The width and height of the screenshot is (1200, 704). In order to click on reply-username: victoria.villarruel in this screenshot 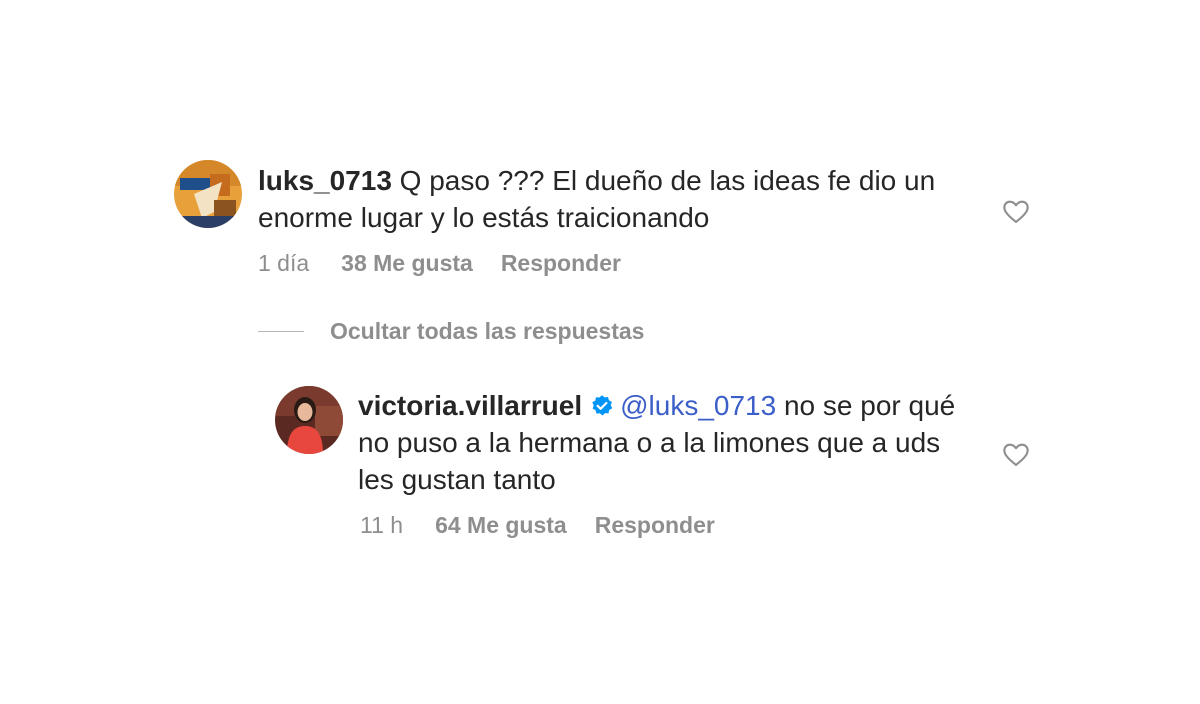, I will do `click(470, 405)`.